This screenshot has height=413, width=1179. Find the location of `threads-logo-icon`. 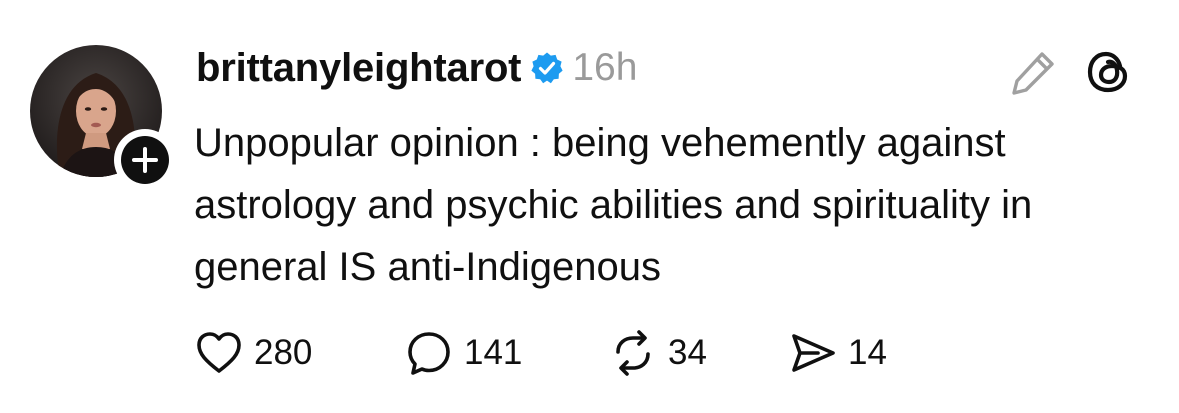

threads-logo-icon is located at coordinates (1107, 72).